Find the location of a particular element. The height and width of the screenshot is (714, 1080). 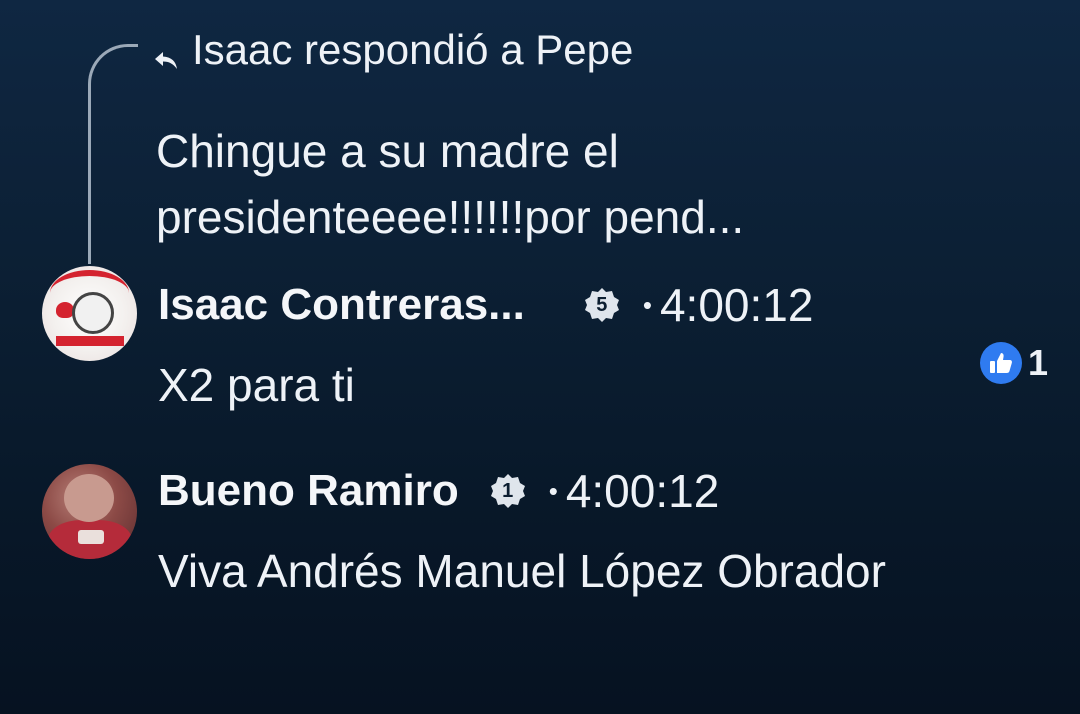

badge-icon: 1 is located at coordinates (508, 491).